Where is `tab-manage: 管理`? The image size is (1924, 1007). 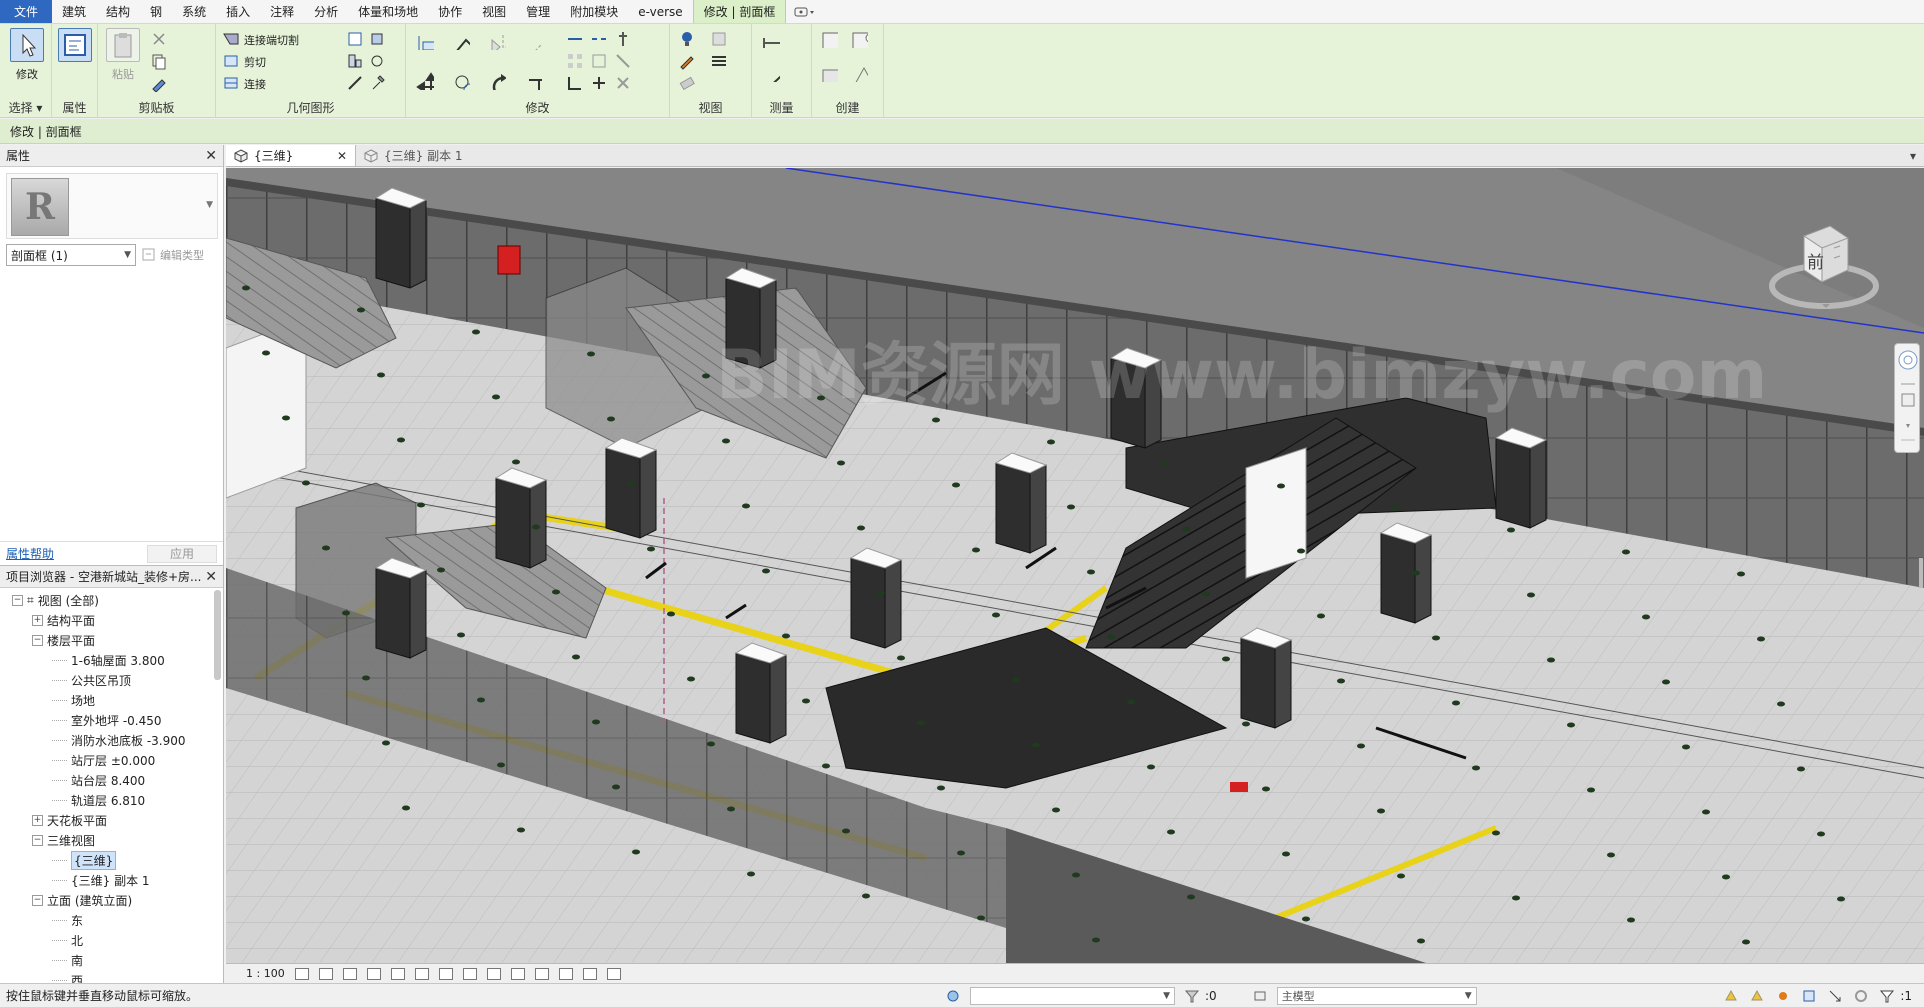 tab-manage: 管理 is located at coordinates (538, 11).